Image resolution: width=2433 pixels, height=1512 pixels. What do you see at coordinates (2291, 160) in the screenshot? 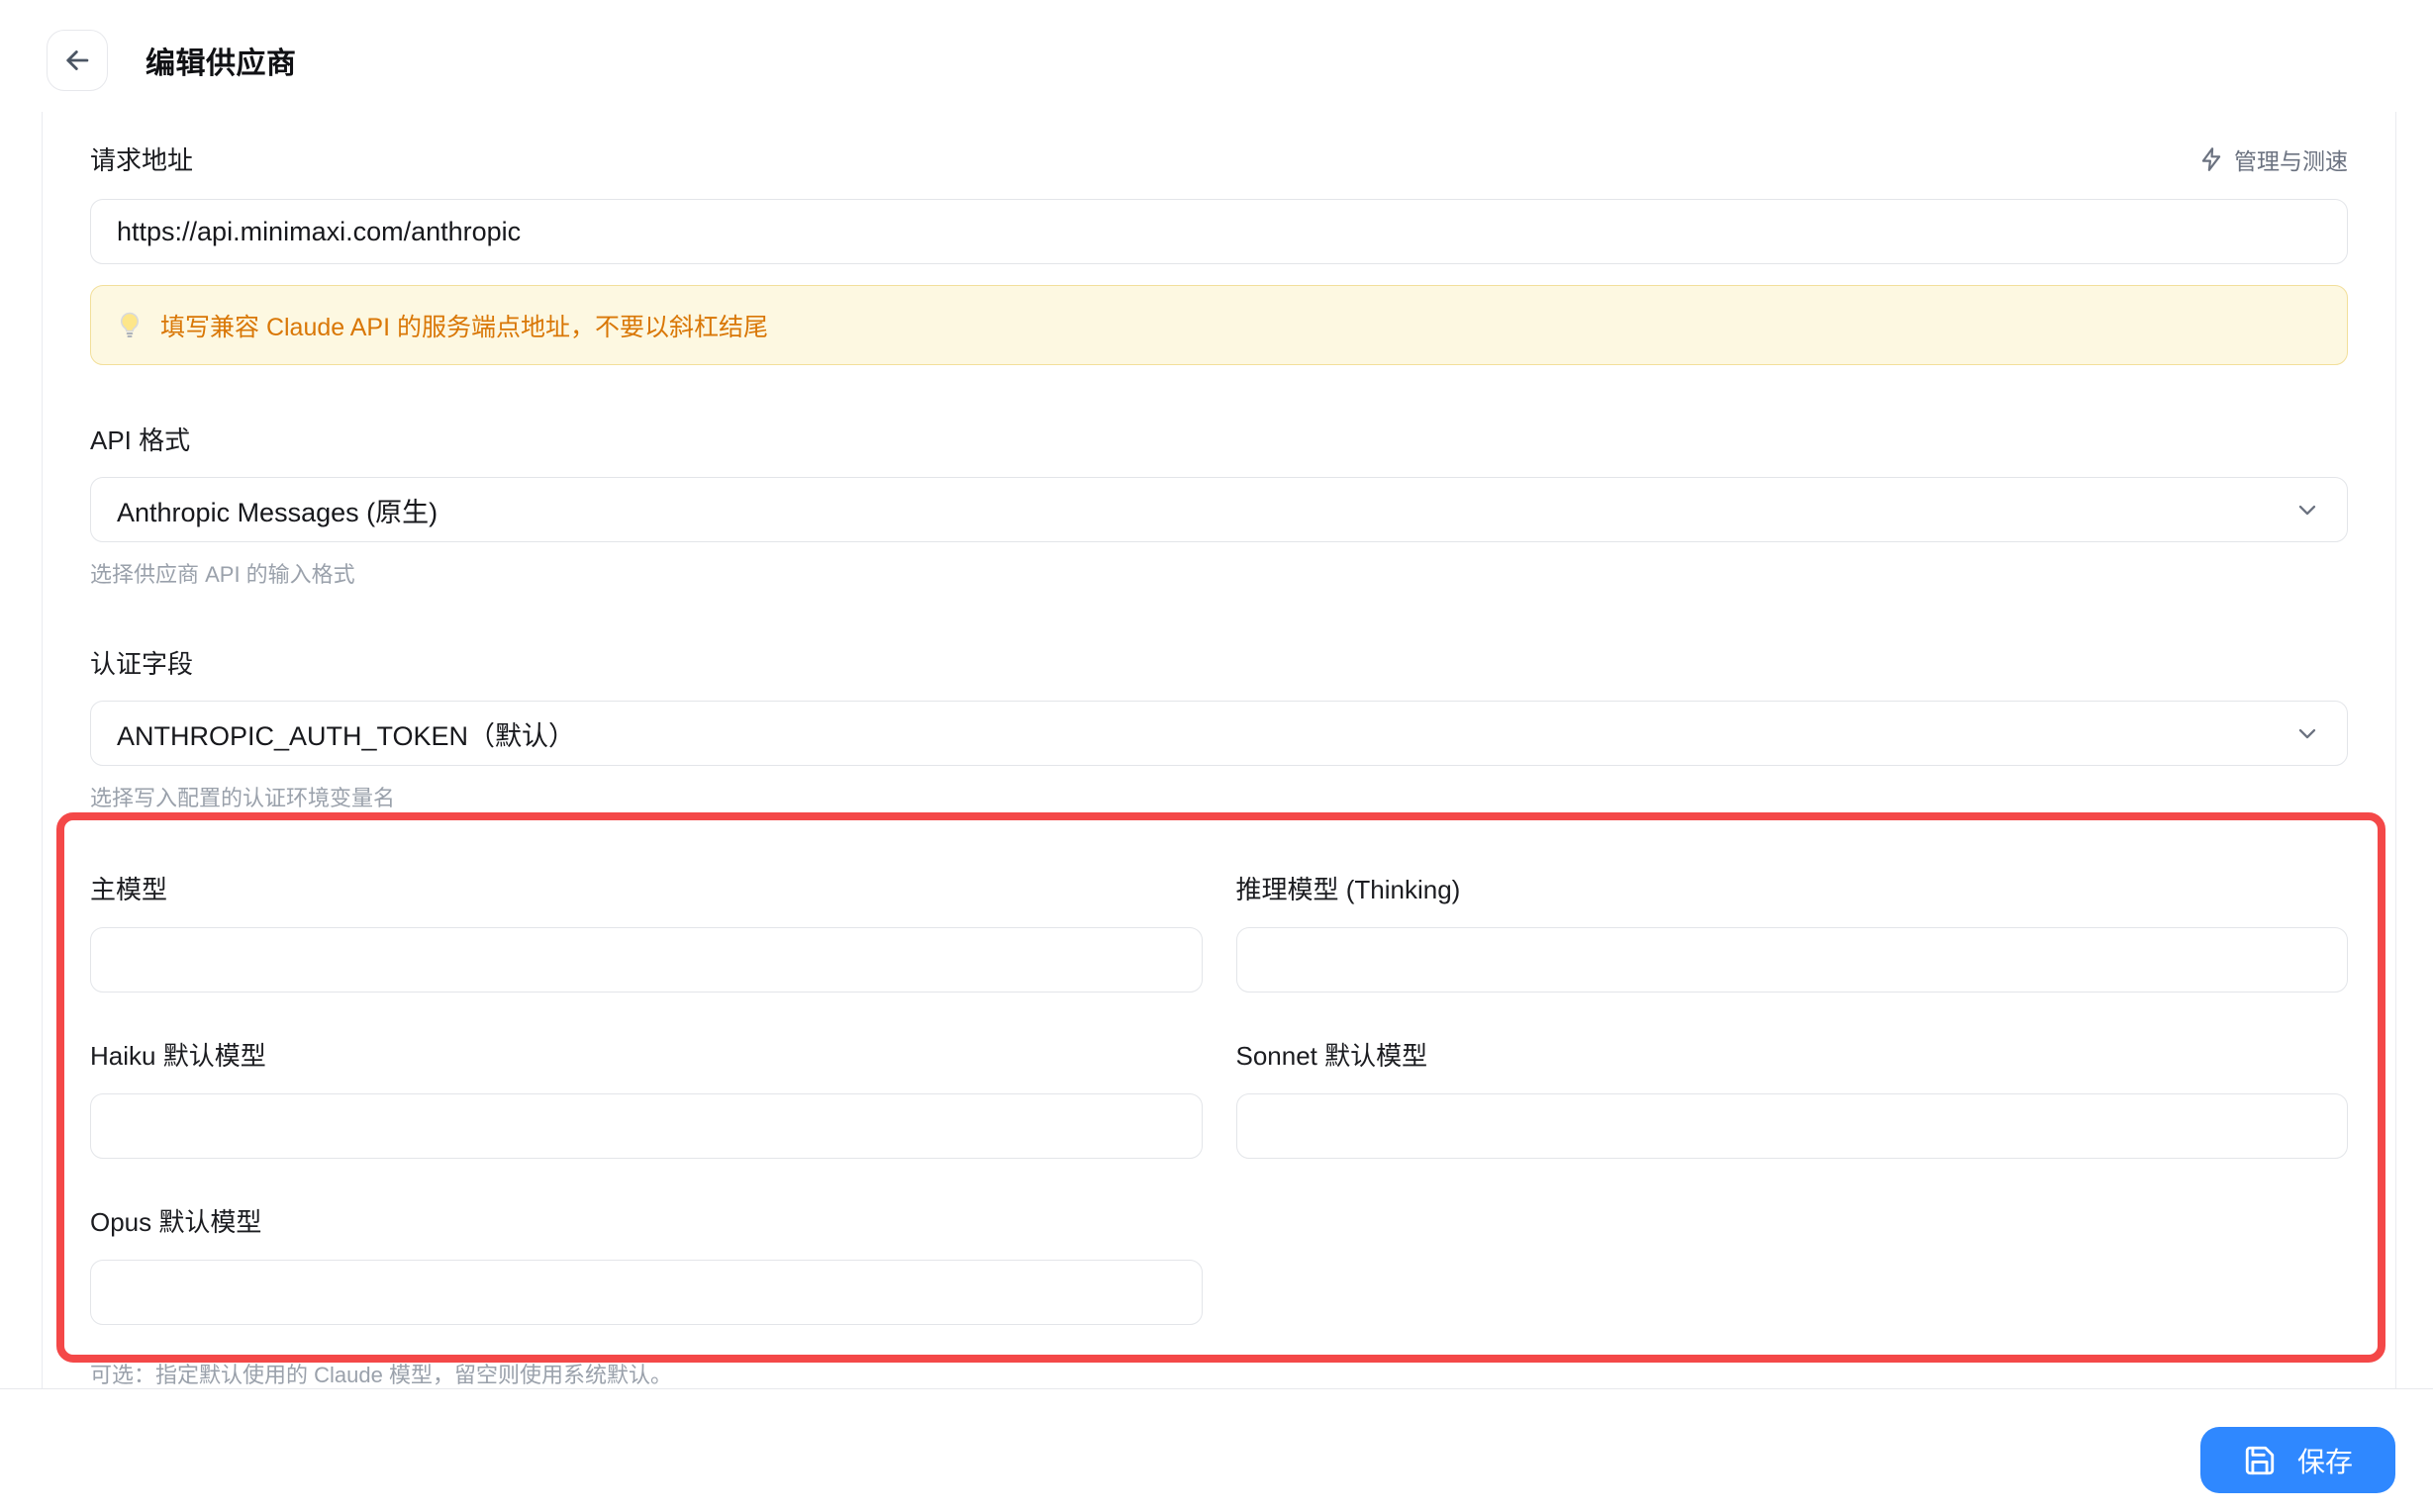
I see `manage-speedtest-label: 管理与测速` at bounding box center [2291, 160].